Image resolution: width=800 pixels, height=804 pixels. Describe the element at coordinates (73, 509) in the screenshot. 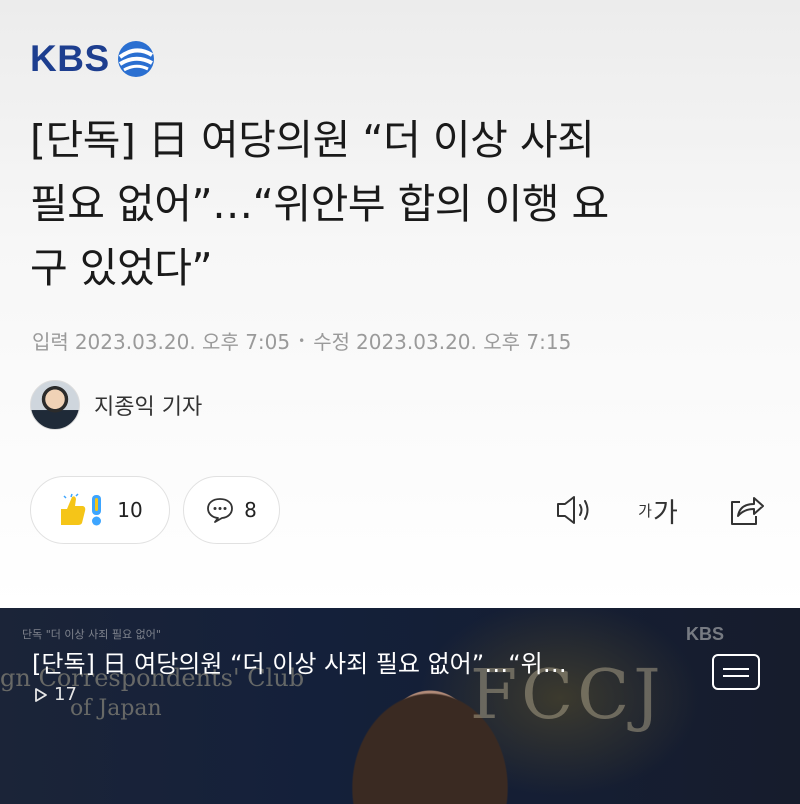

I see `thumbs-up-emoji-icon` at that location.